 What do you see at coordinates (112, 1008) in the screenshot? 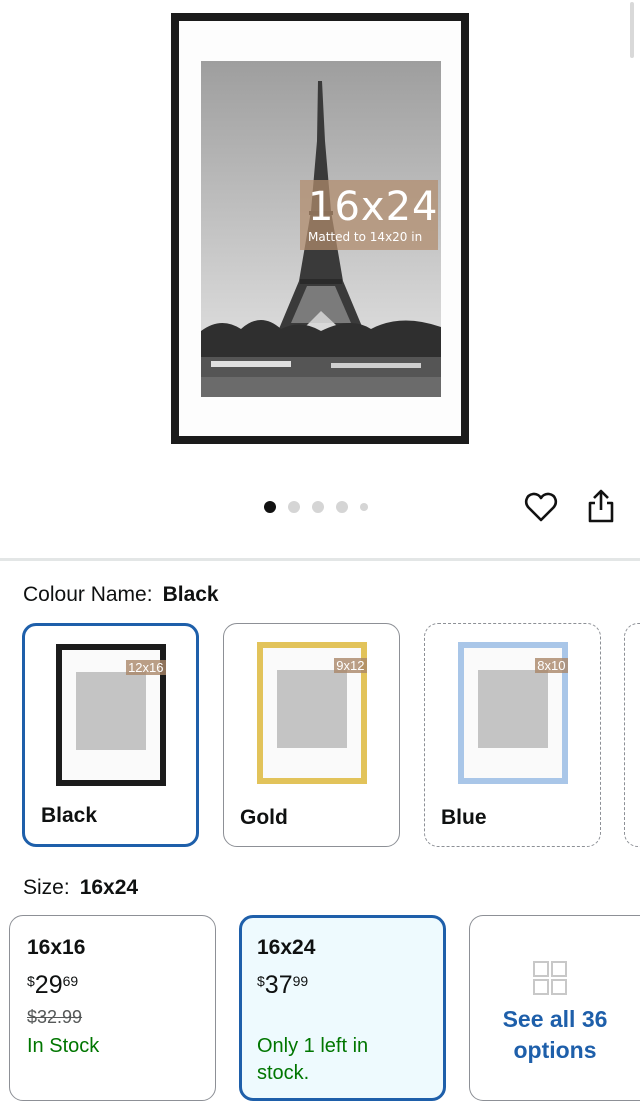
I see `size-option-16x16: 16x16 $2969 $32.99 In Stock` at bounding box center [112, 1008].